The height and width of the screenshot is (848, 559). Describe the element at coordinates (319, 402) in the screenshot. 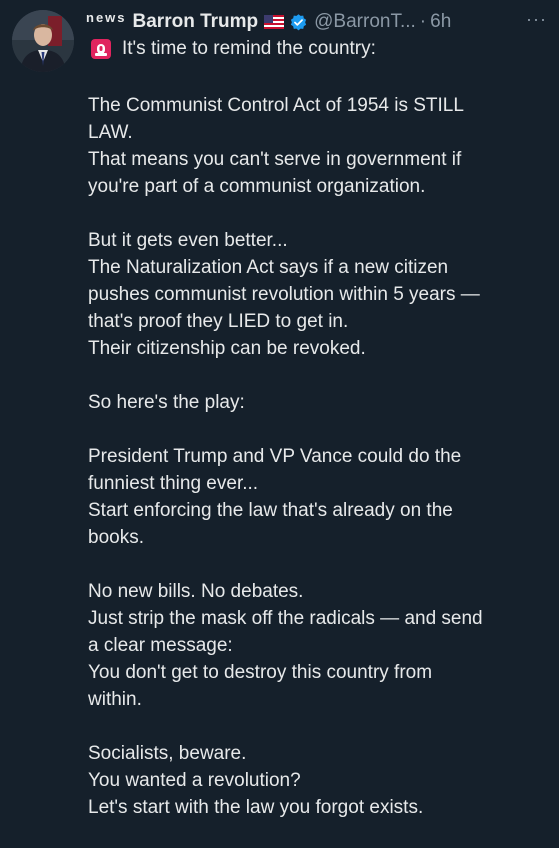

I see `tweet-paragraph: So here's the play:` at that location.